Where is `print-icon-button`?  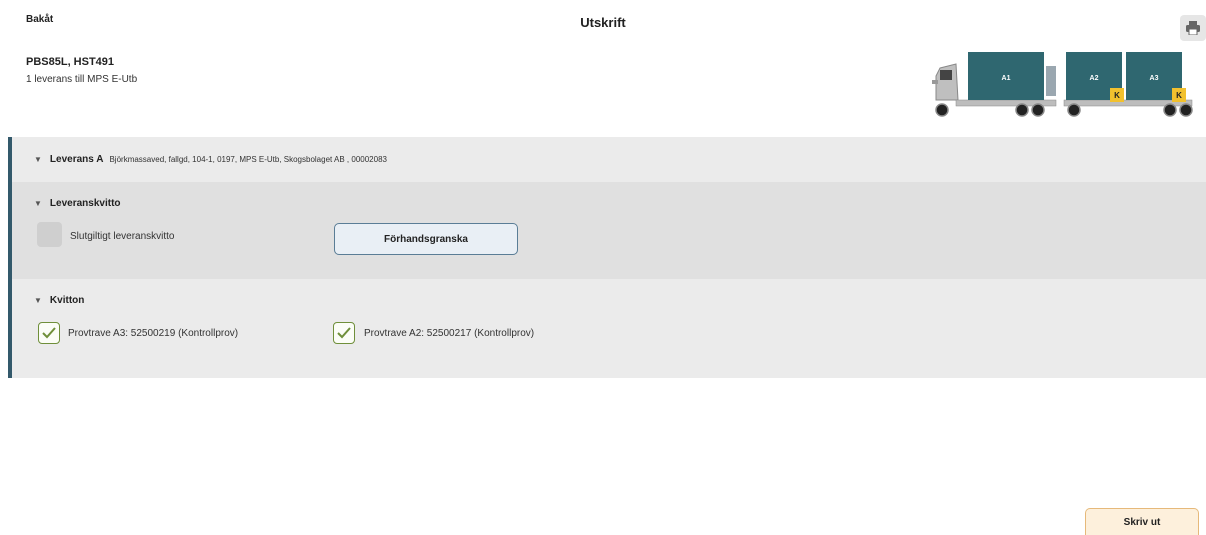
print-icon-button is located at coordinates (1193, 28).